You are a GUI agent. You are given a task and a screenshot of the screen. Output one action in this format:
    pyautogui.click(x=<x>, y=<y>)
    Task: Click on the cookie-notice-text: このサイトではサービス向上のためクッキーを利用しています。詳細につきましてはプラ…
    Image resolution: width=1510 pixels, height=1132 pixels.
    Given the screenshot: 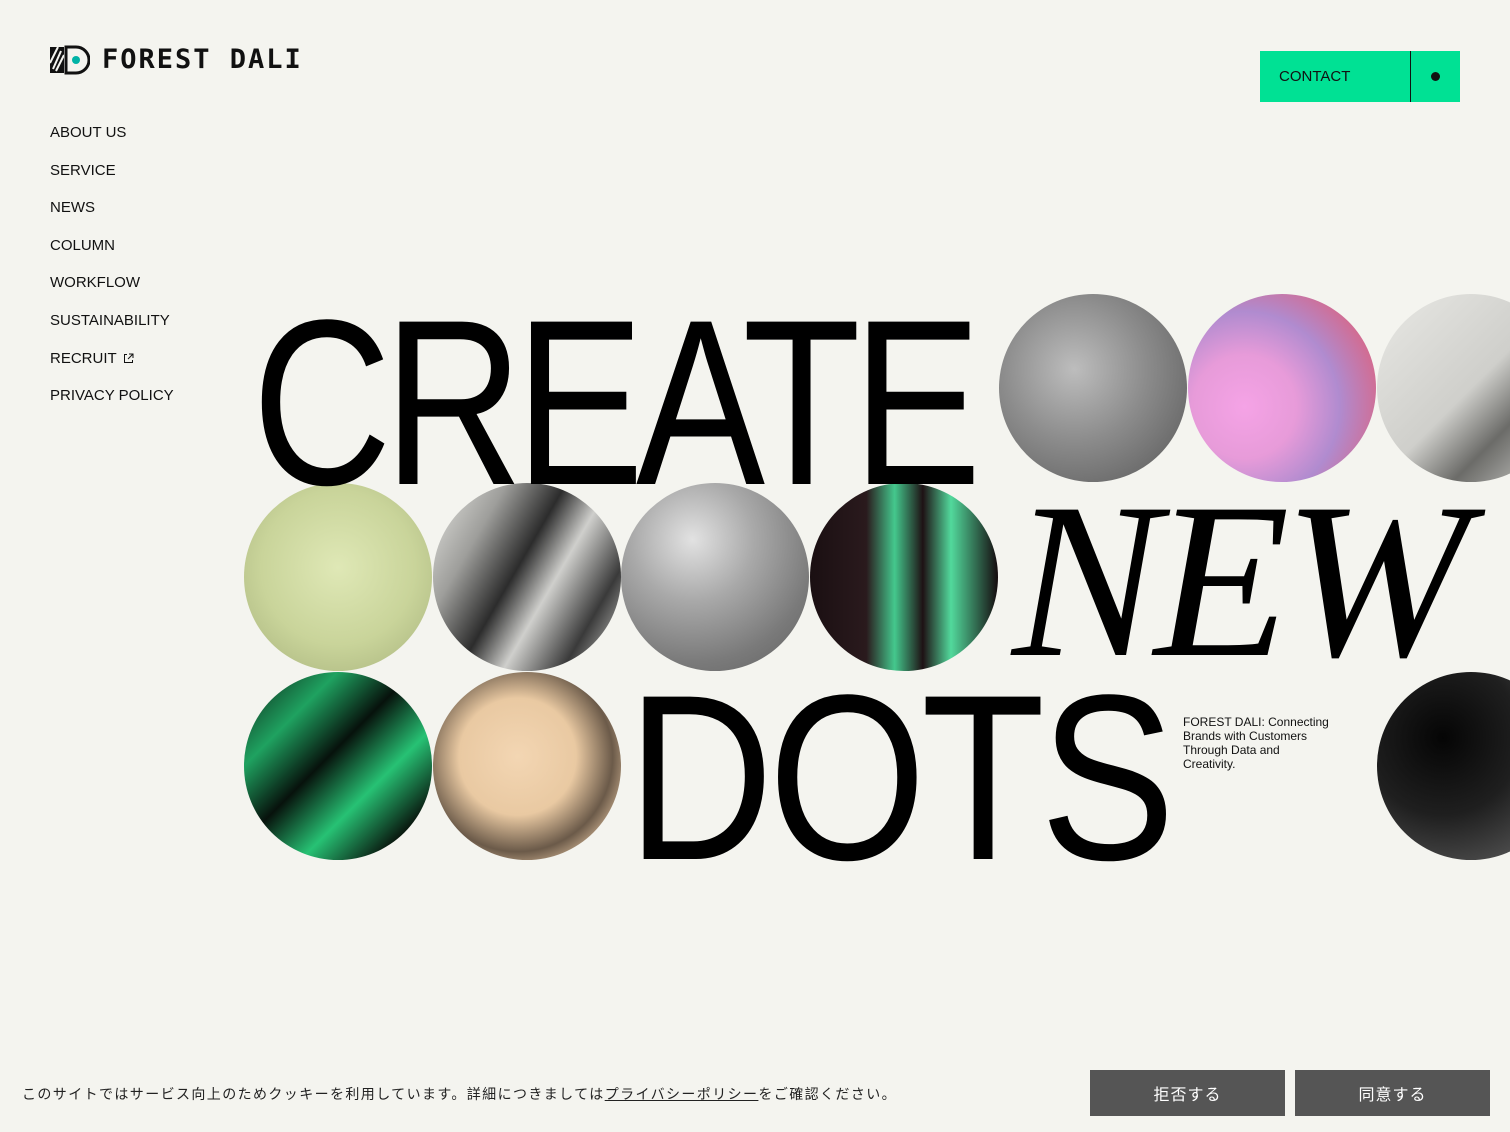 What is the action you would take?
    pyautogui.click(x=460, y=1095)
    